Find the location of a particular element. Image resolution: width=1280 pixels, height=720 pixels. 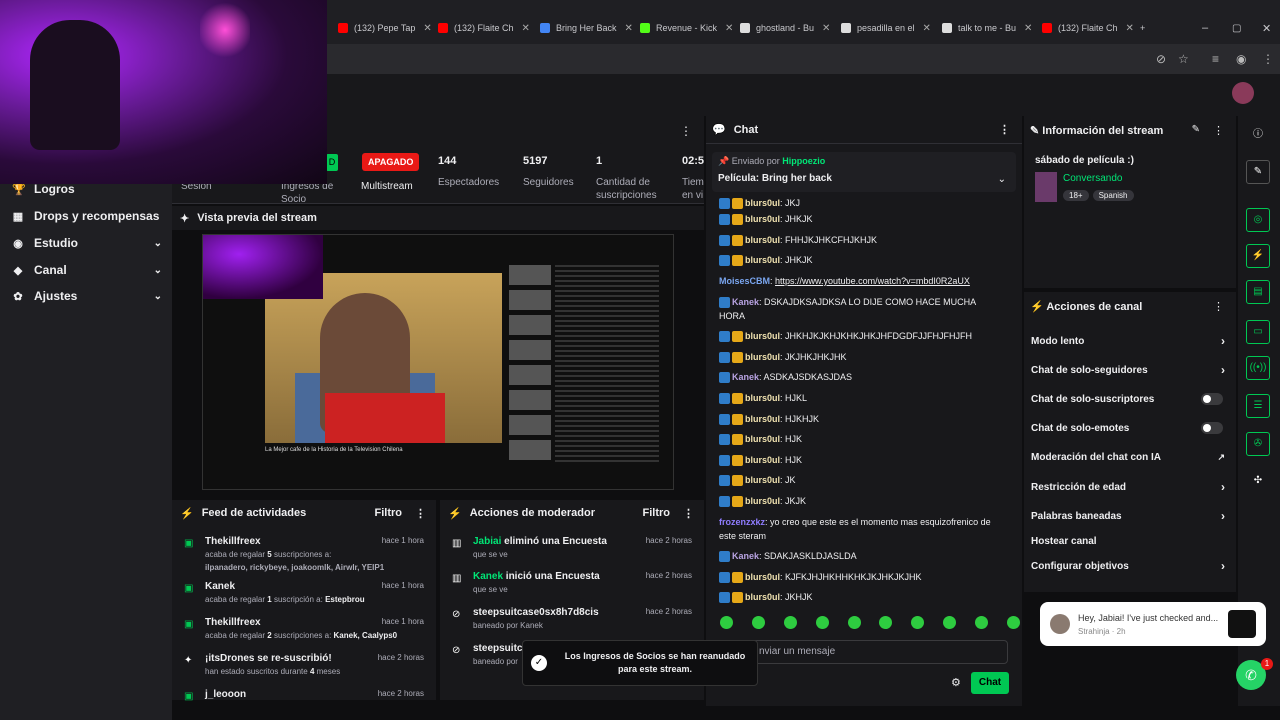

menu-icon: ⋮ is located at coordinates (1268, 59).